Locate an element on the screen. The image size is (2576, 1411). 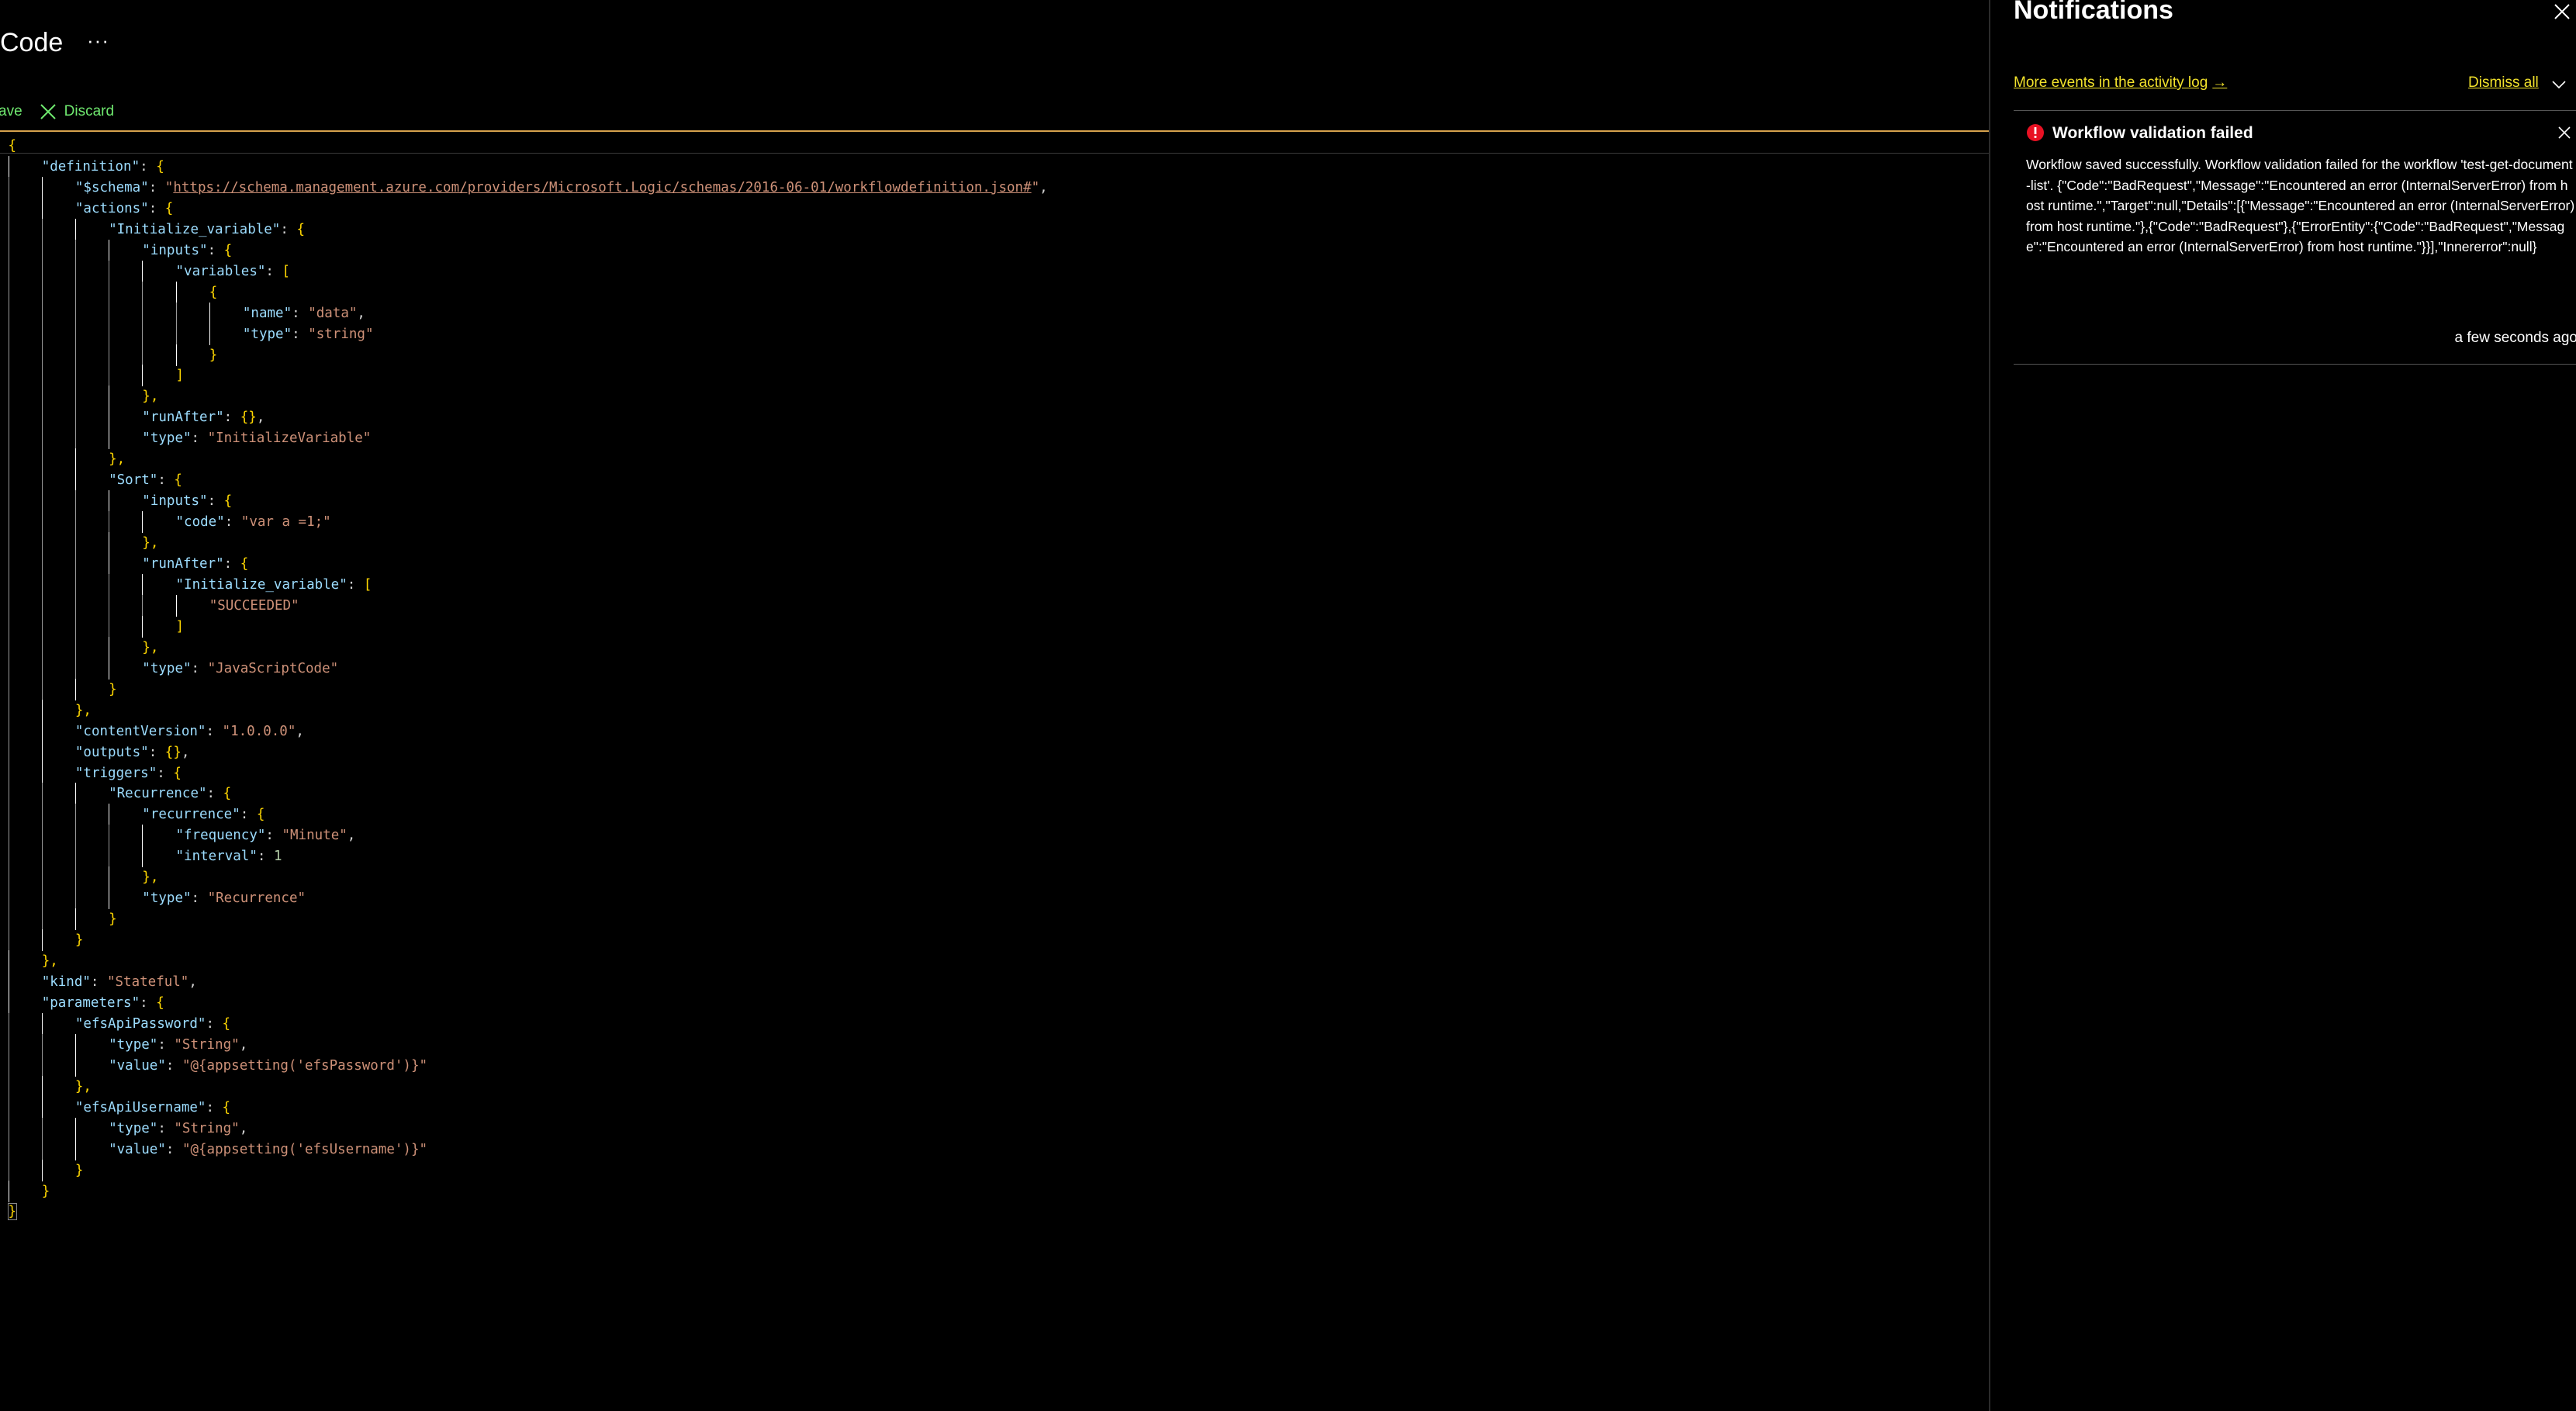
code-token: "SUCCEEDED" is located at coordinates (254, 605).